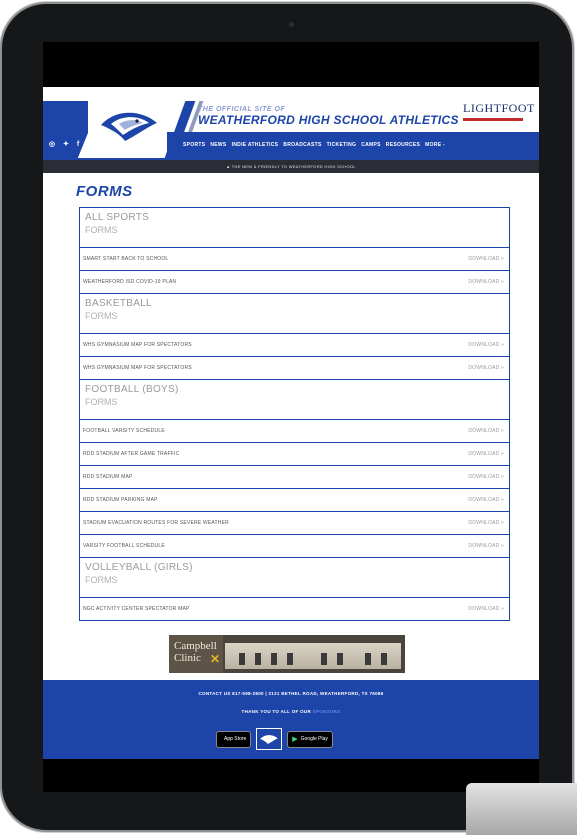 The width and height of the screenshot is (577, 835). What do you see at coordinates (108, 477) in the screenshot?
I see `form-name: RDD STADIUM MAP` at bounding box center [108, 477].